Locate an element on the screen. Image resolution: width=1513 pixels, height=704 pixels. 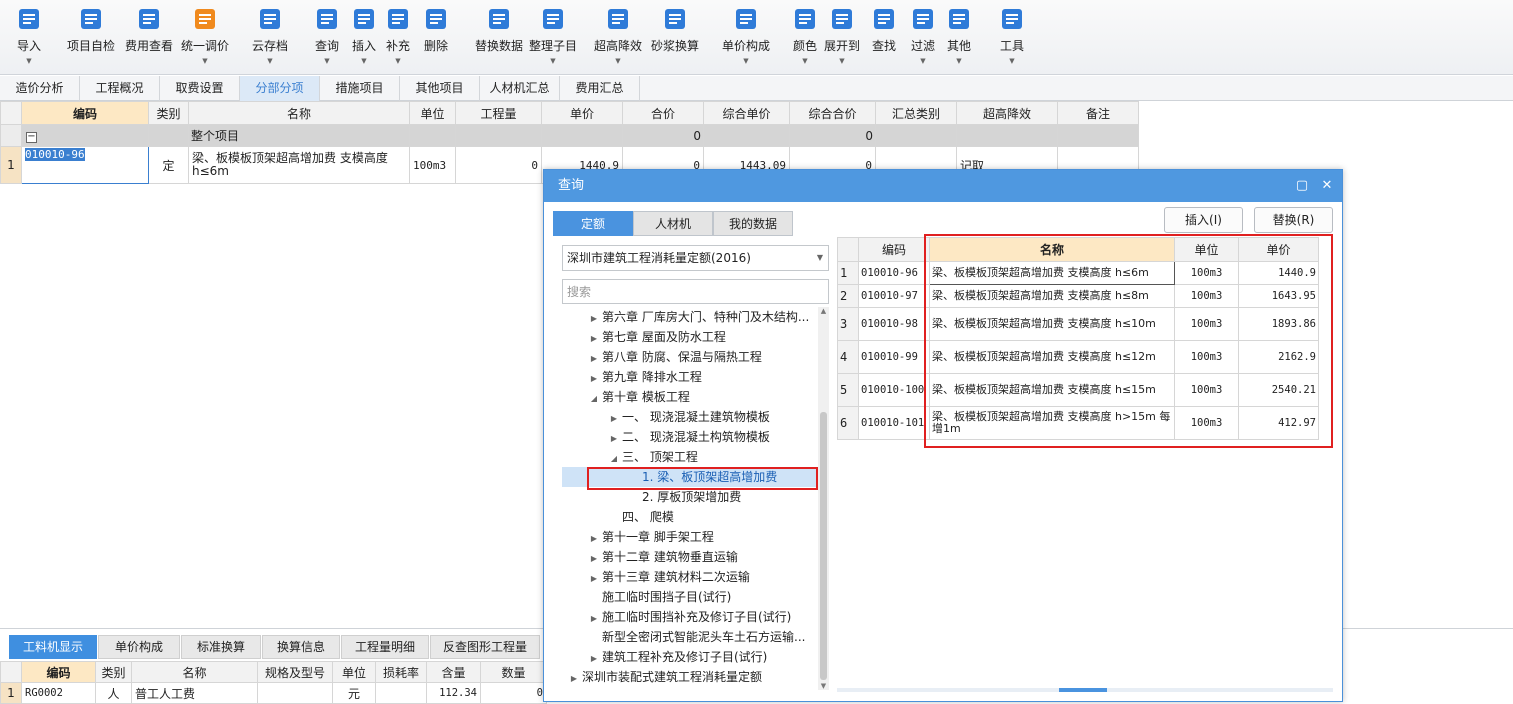
toolbar-button-15: 展开到 ▼ is located at coordinates (842, 37).